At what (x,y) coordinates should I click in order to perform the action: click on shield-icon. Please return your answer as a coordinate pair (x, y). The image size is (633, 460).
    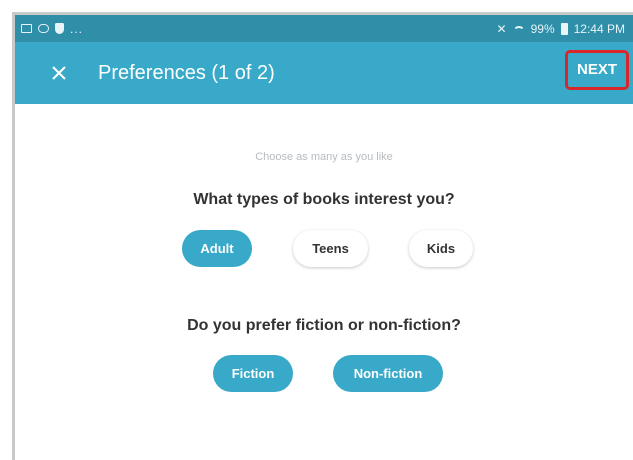
    Looking at the image, I should click on (59, 28).